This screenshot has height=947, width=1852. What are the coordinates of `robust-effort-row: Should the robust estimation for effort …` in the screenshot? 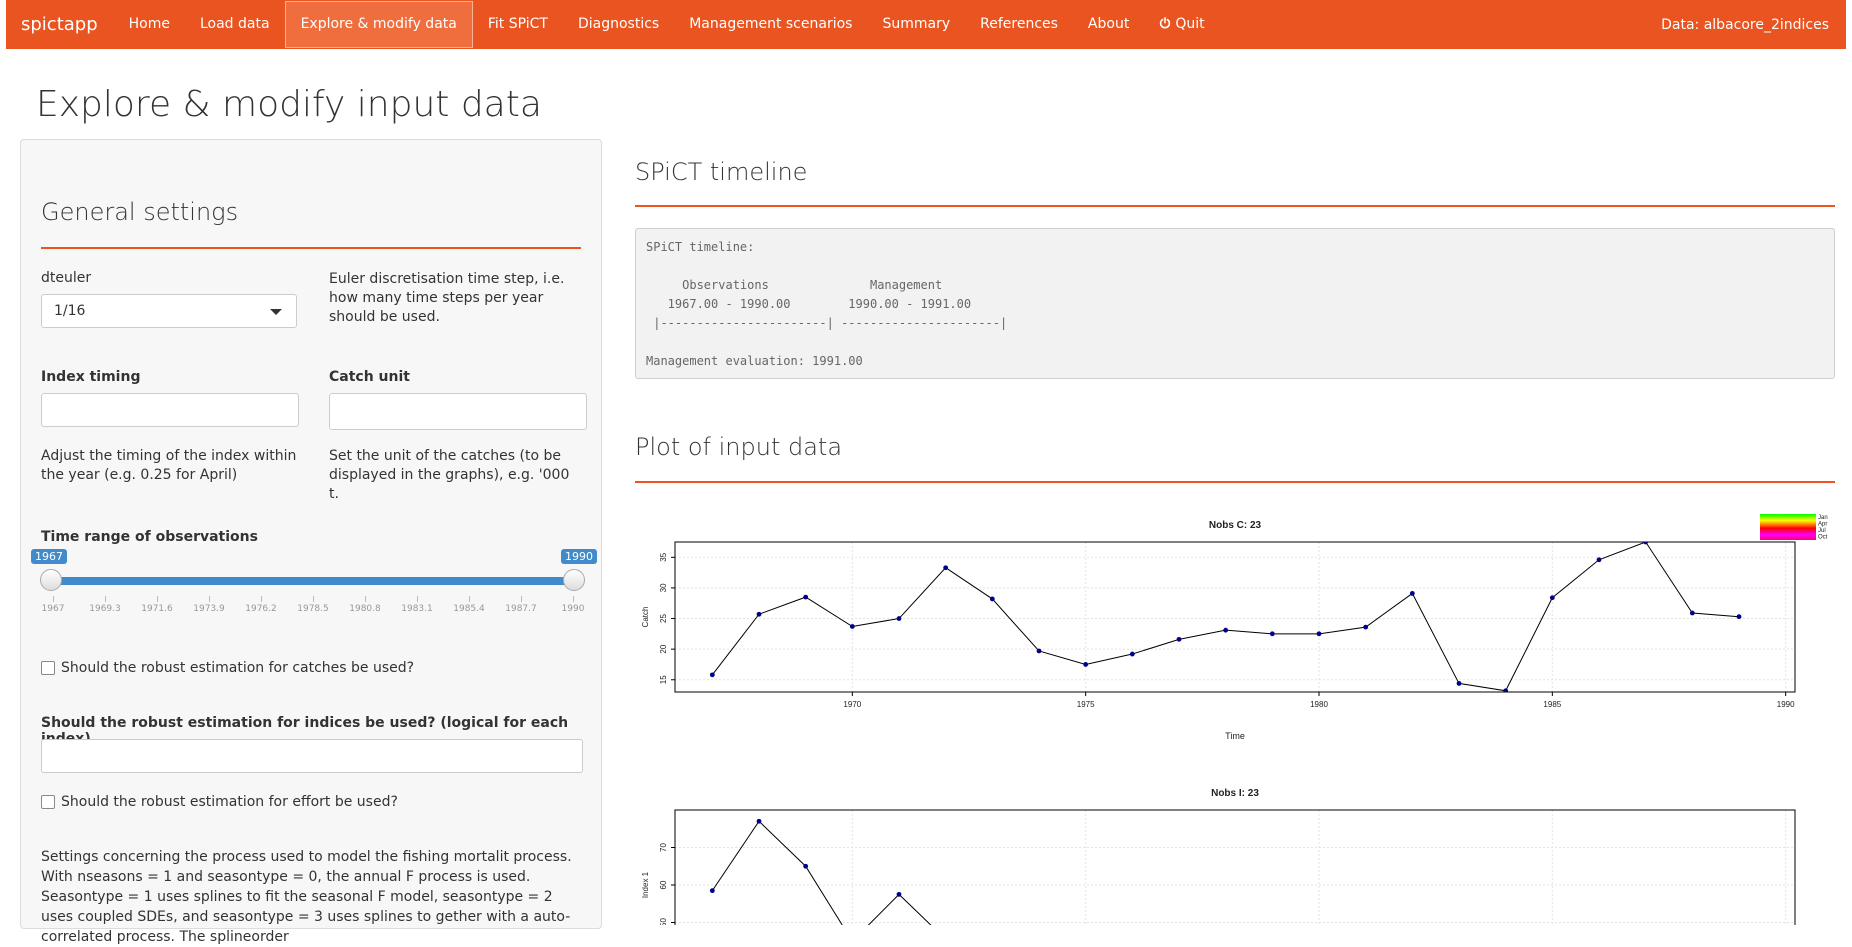 It's located at (219, 802).